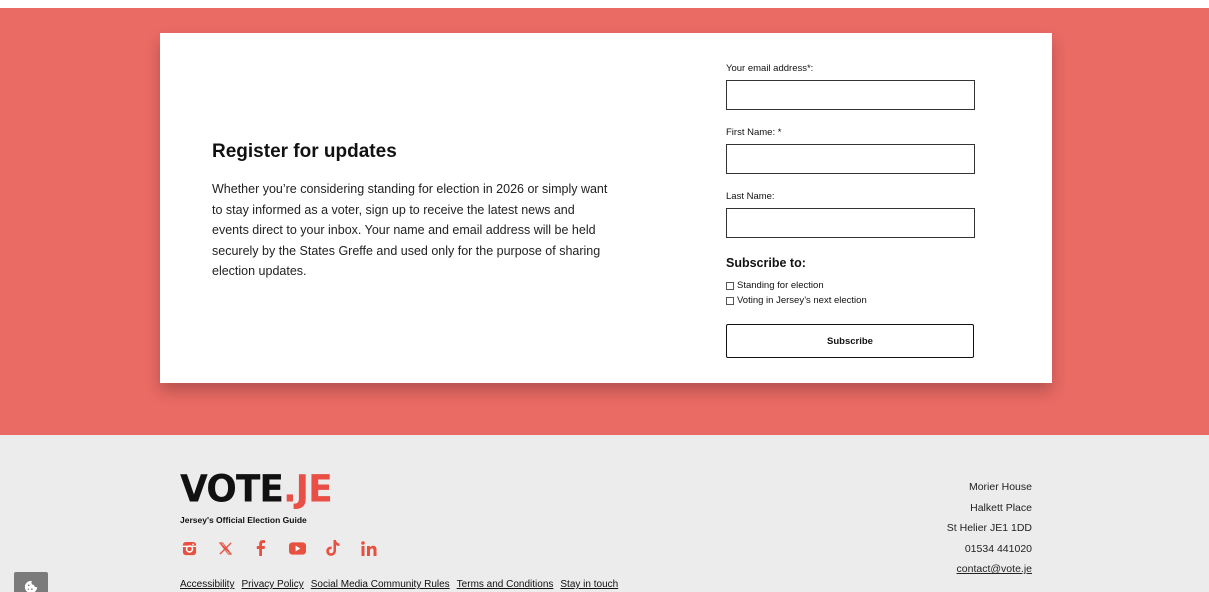 This screenshot has height=592, width=1209. What do you see at coordinates (272, 584) in the screenshot?
I see `privacy-policy-link: Privacy Policy` at bounding box center [272, 584].